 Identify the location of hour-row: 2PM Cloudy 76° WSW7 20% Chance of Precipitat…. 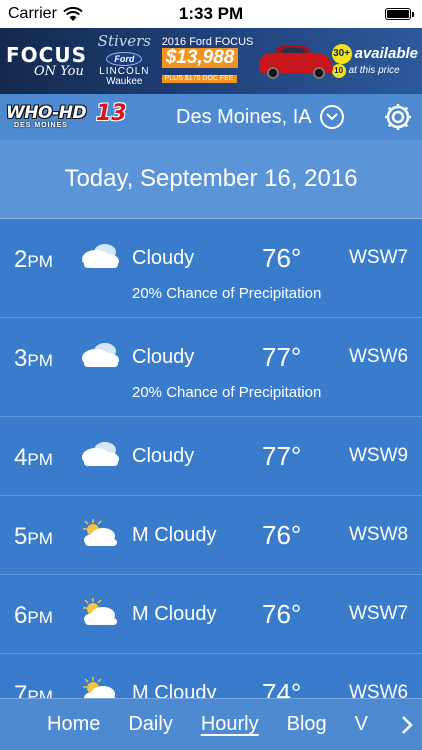
(211, 268).